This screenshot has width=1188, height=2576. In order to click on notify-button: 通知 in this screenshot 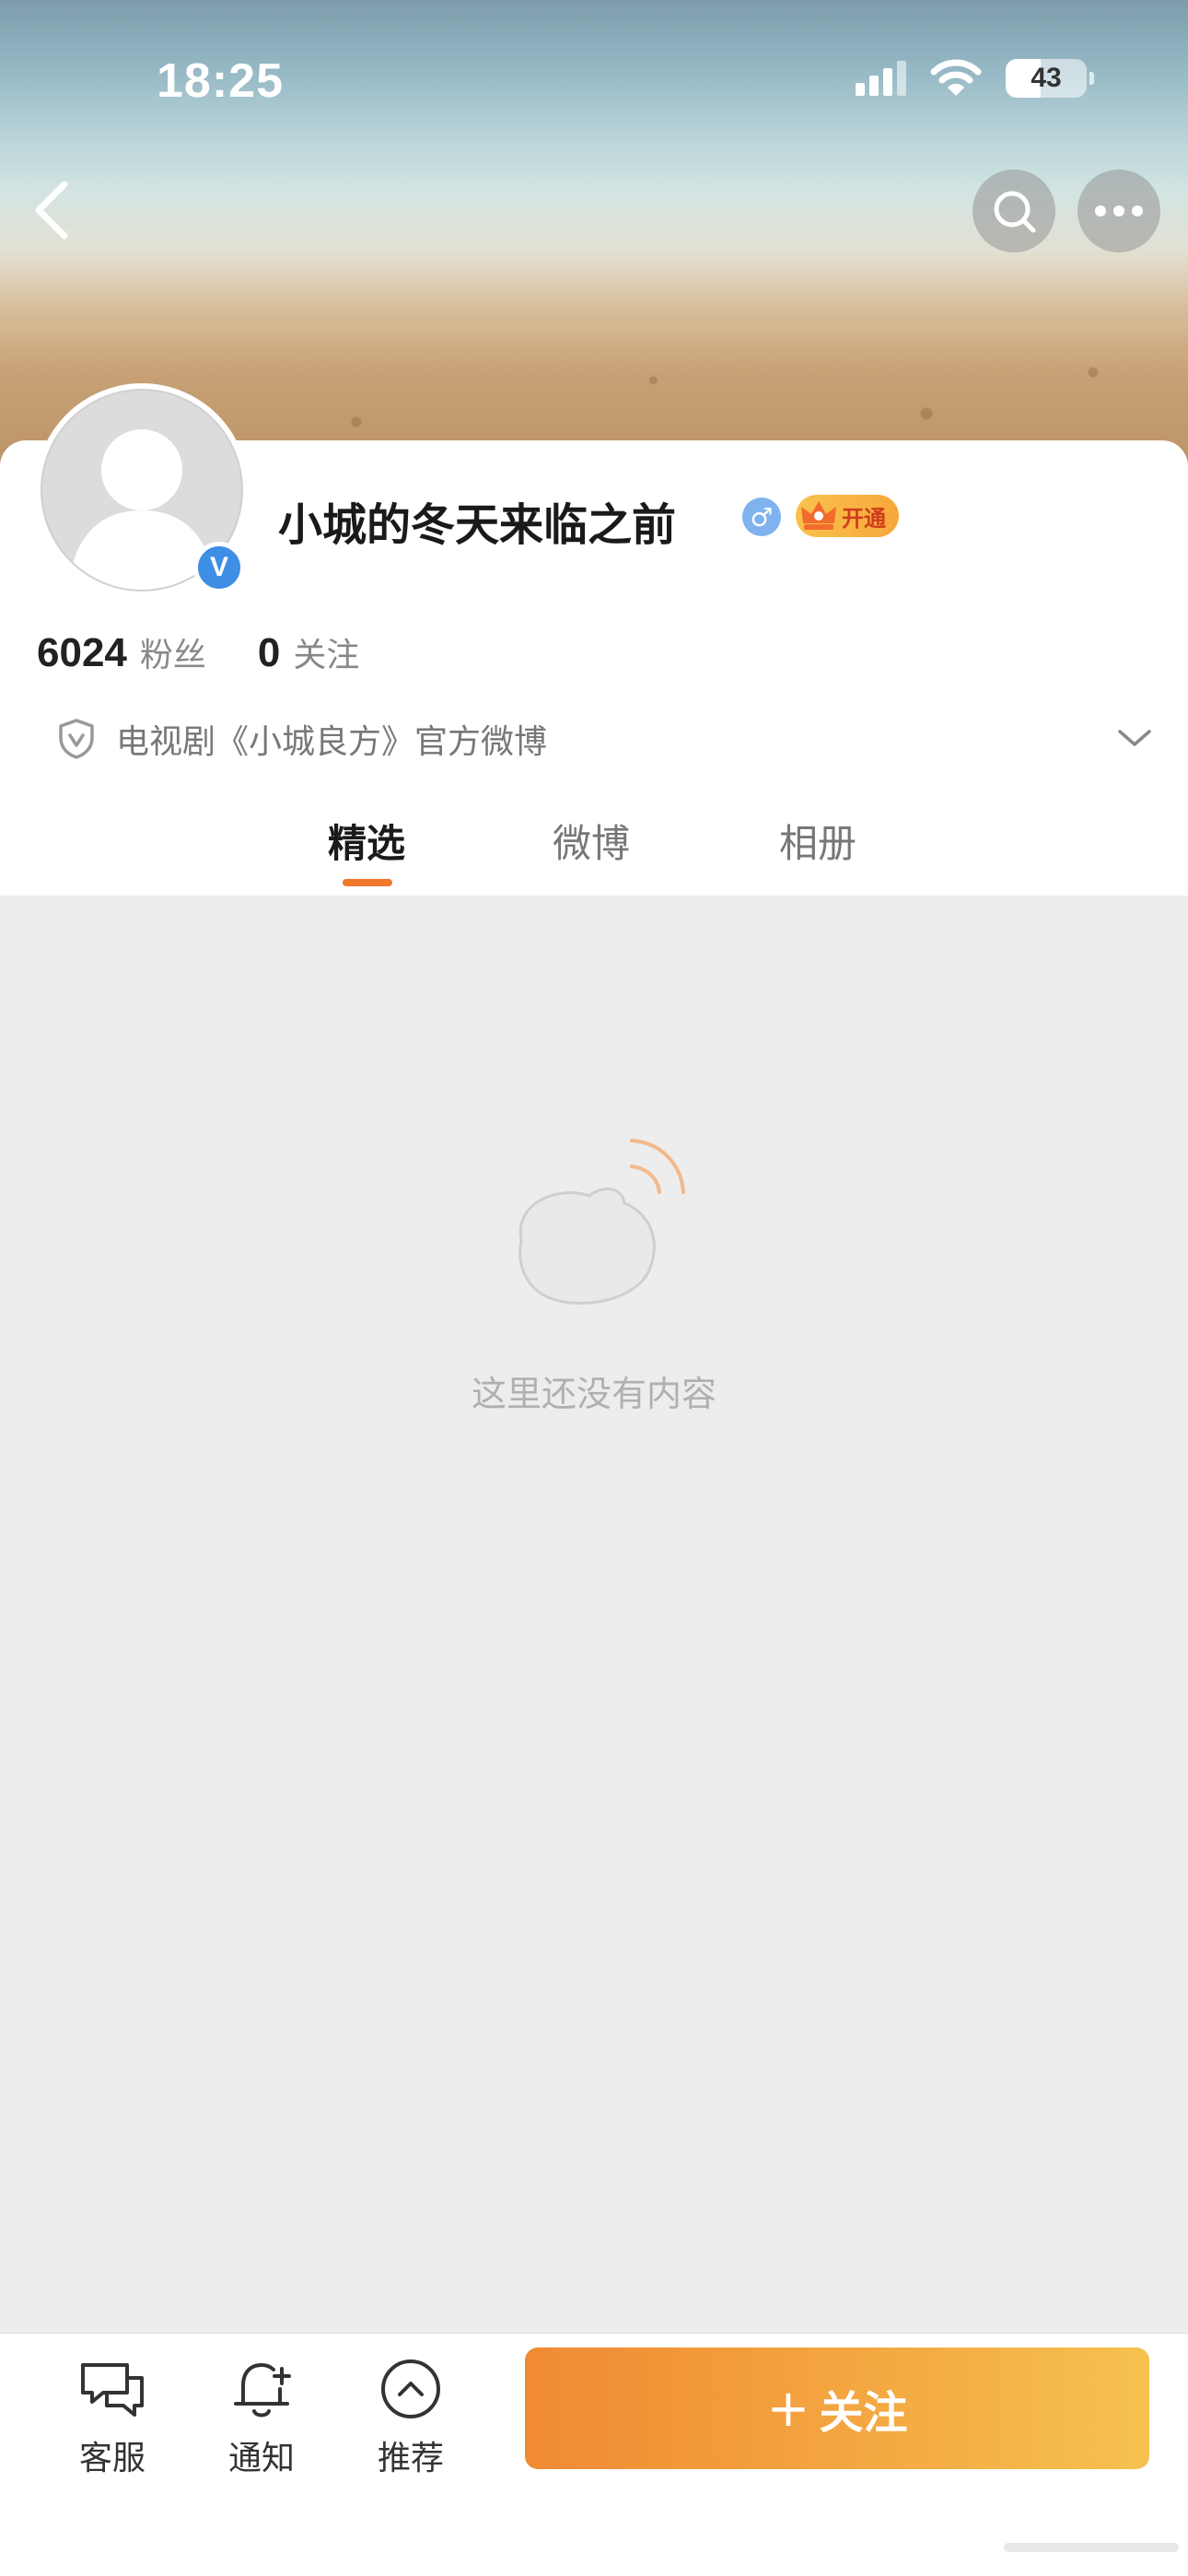, I will do `click(261, 2415)`.